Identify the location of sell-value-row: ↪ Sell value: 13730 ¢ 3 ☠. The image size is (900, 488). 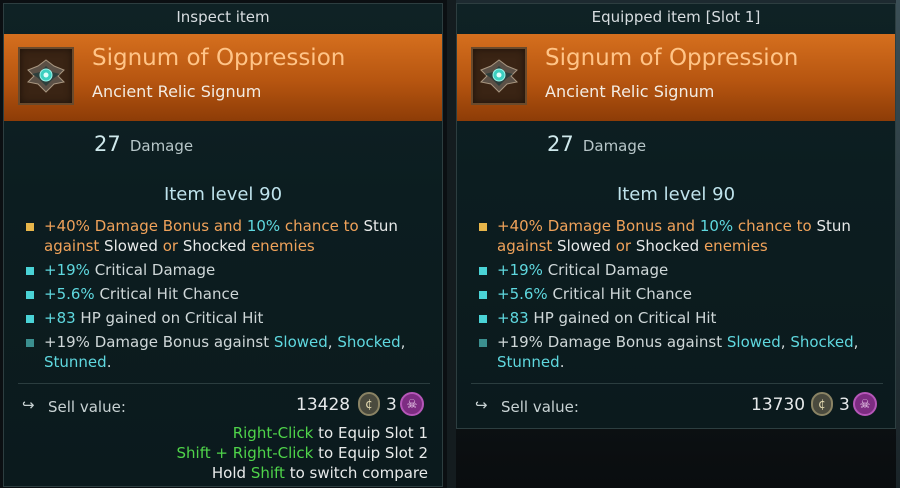
(676, 406).